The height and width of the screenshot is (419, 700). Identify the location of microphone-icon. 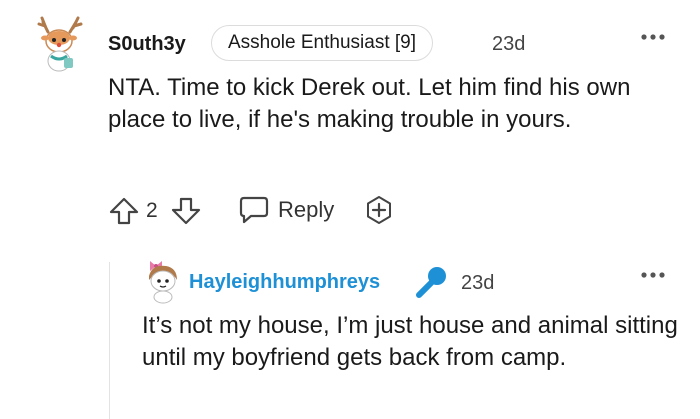
(431, 283).